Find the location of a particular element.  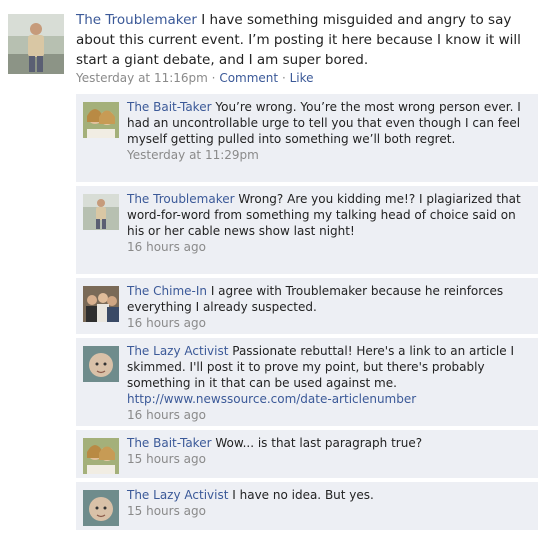

post-author-link: The Troublemaker is located at coordinates (136, 20).